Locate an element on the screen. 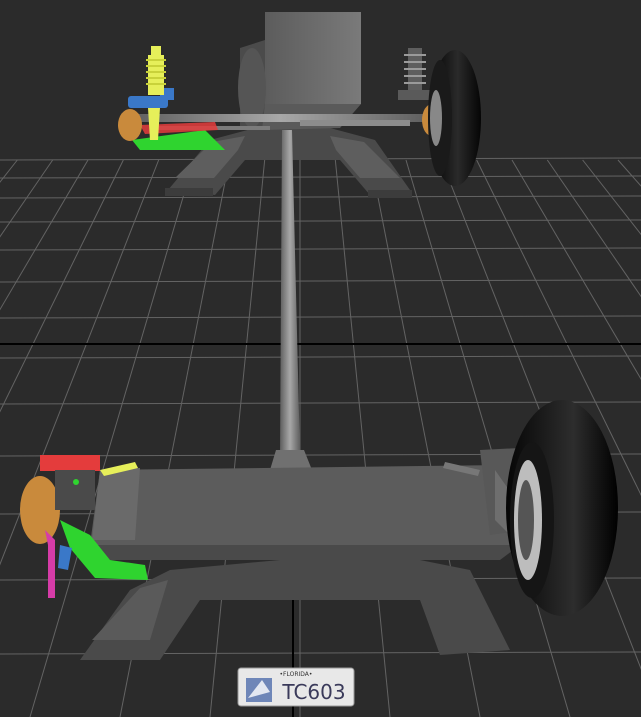 This screenshot has height=717, width=641. plate-number-text: TC603 is located at coordinates (313, 692).